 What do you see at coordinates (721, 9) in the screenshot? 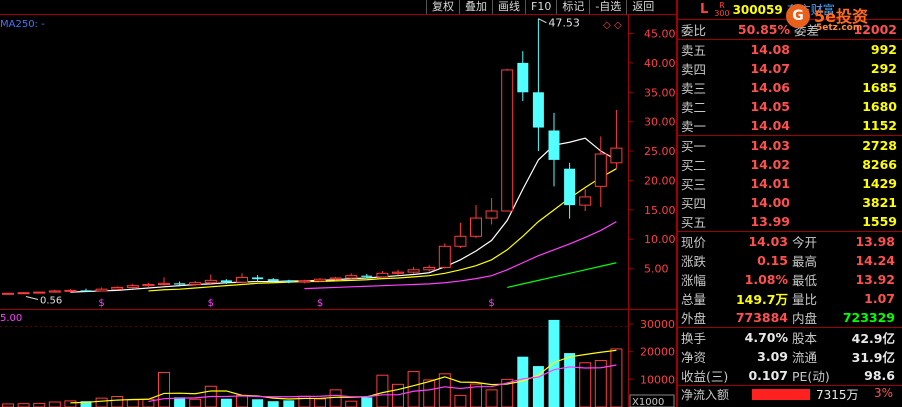
I see `r-tag: R 300` at bounding box center [721, 9].